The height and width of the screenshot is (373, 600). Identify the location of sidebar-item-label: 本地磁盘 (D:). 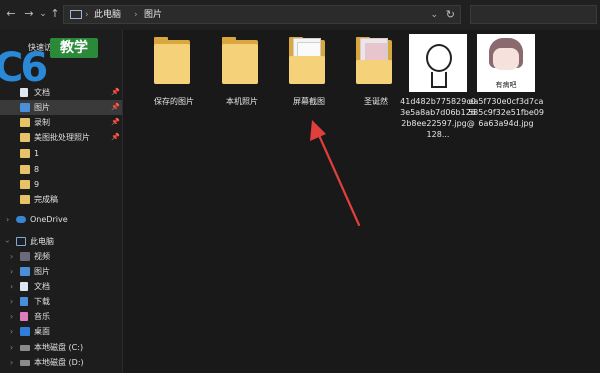
(59, 362).